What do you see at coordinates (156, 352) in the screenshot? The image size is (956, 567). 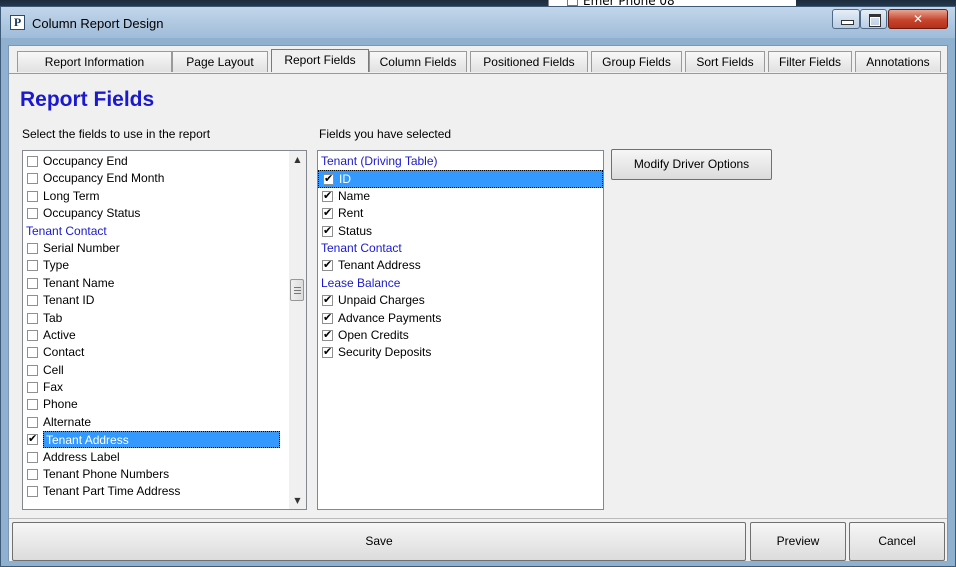 I see `list-item: Contact` at bounding box center [156, 352].